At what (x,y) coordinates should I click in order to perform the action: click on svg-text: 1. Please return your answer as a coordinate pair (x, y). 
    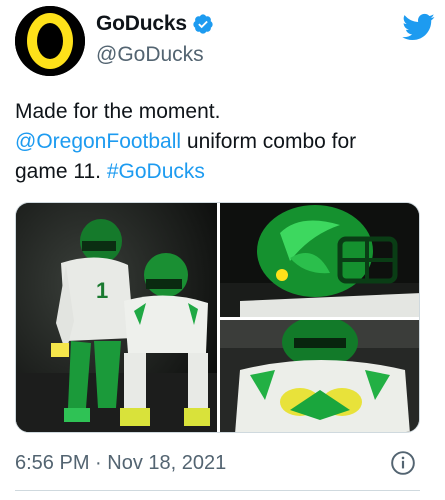
    Looking at the image, I should click on (102, 290).